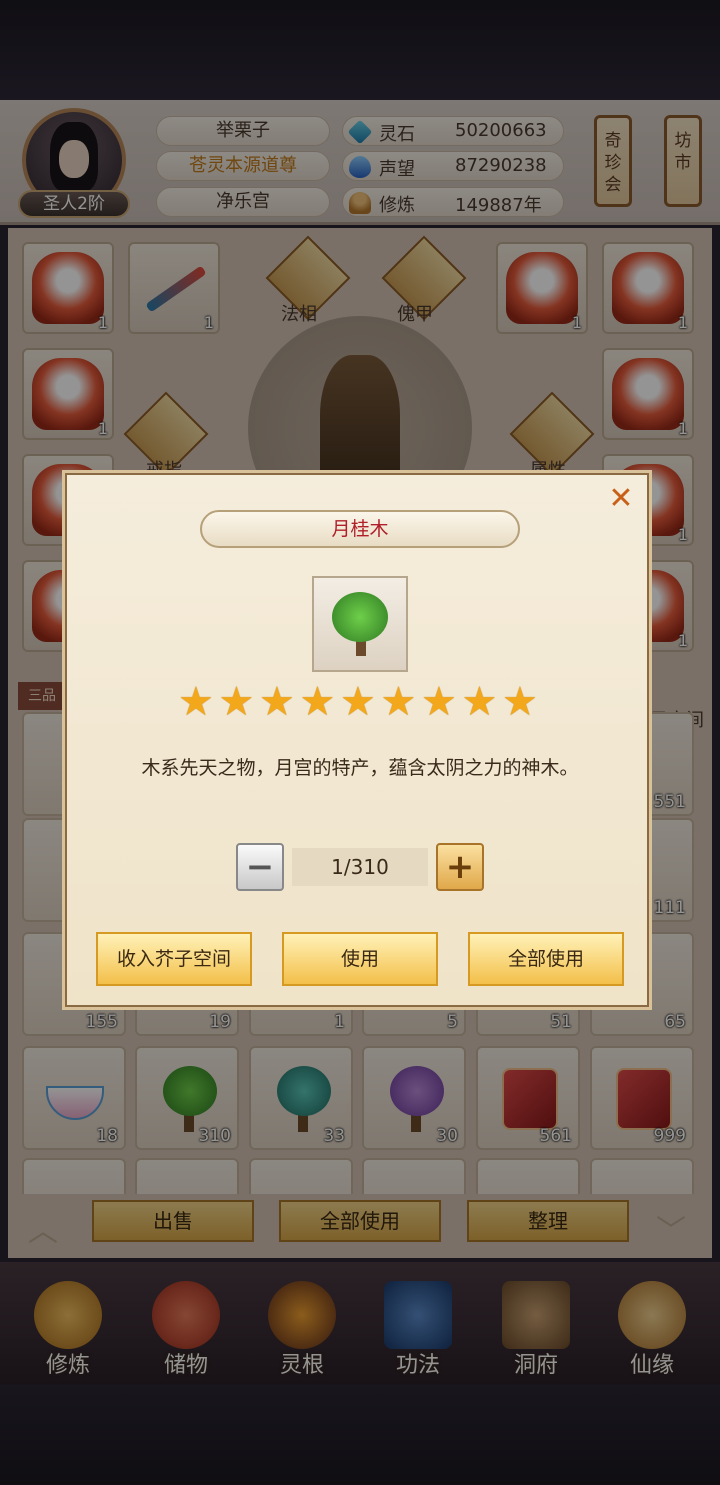 The height and width of the screenshot is (1485, 720). Describe the element at coordinates (360, 617) in the screenshot. I see `green-tree-icon` at that location.